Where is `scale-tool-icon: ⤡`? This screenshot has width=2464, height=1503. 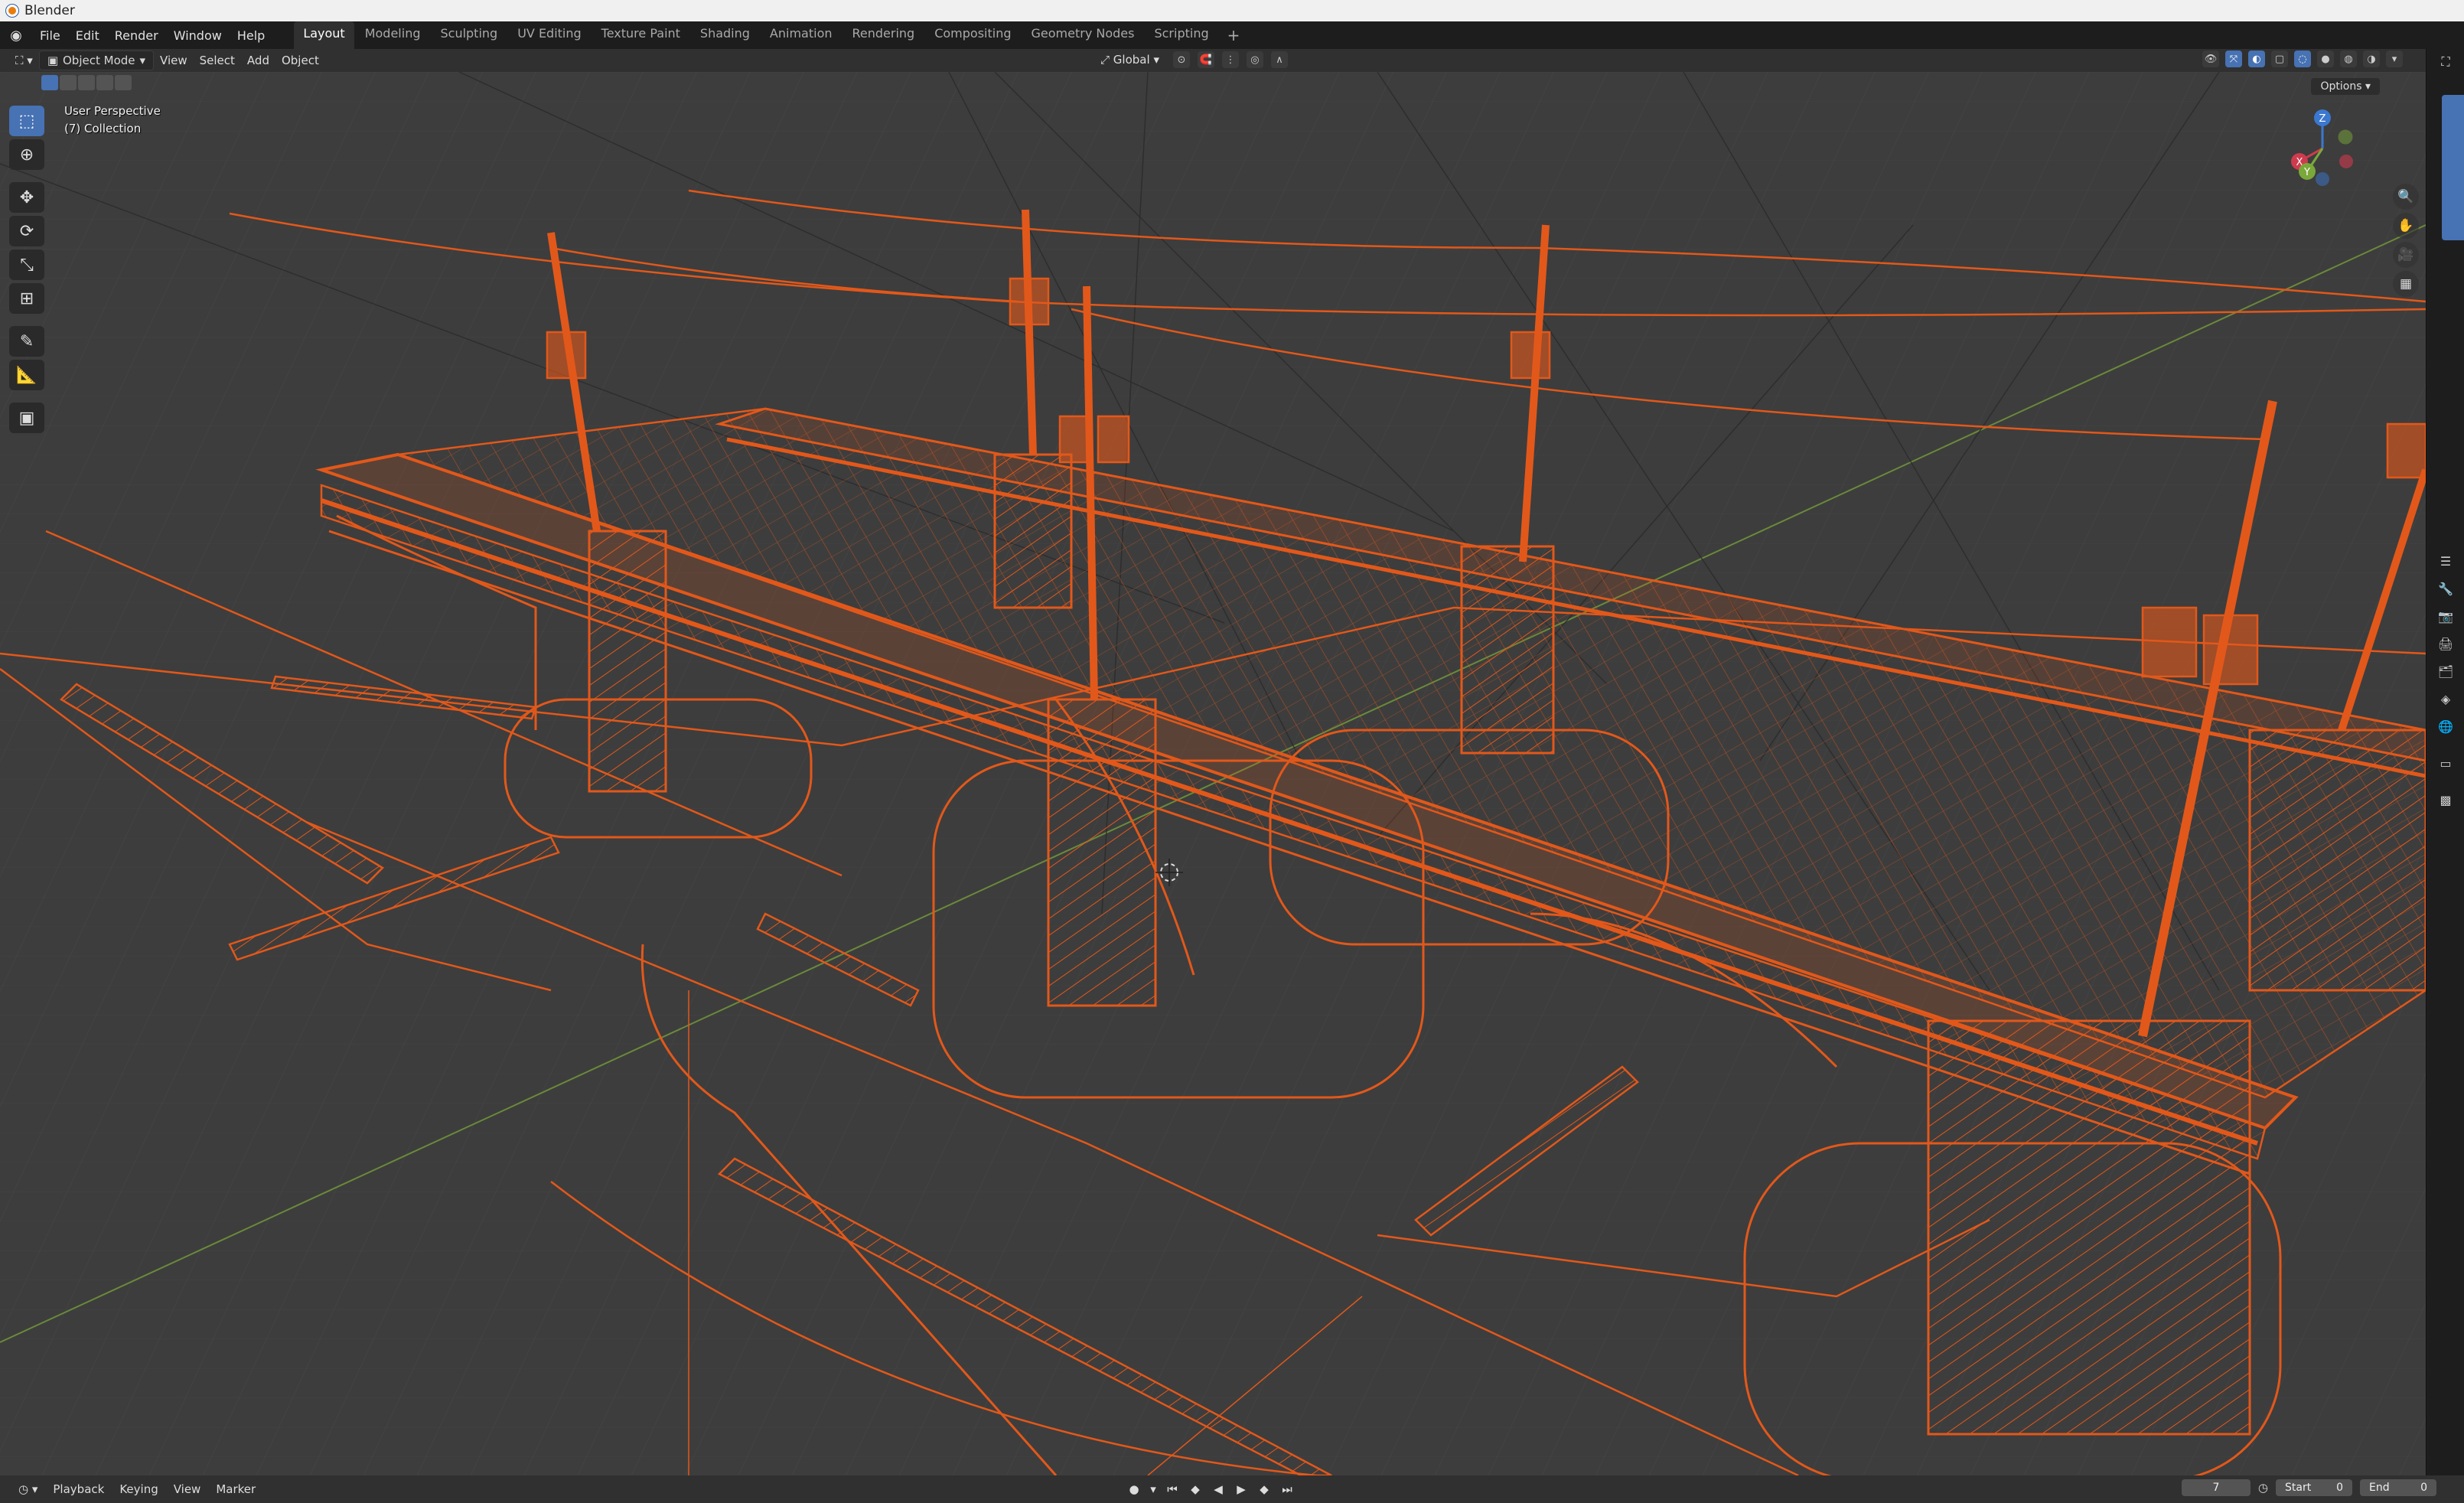
scale-tool-icon: ⤡ is located at coordinates (27, 264).